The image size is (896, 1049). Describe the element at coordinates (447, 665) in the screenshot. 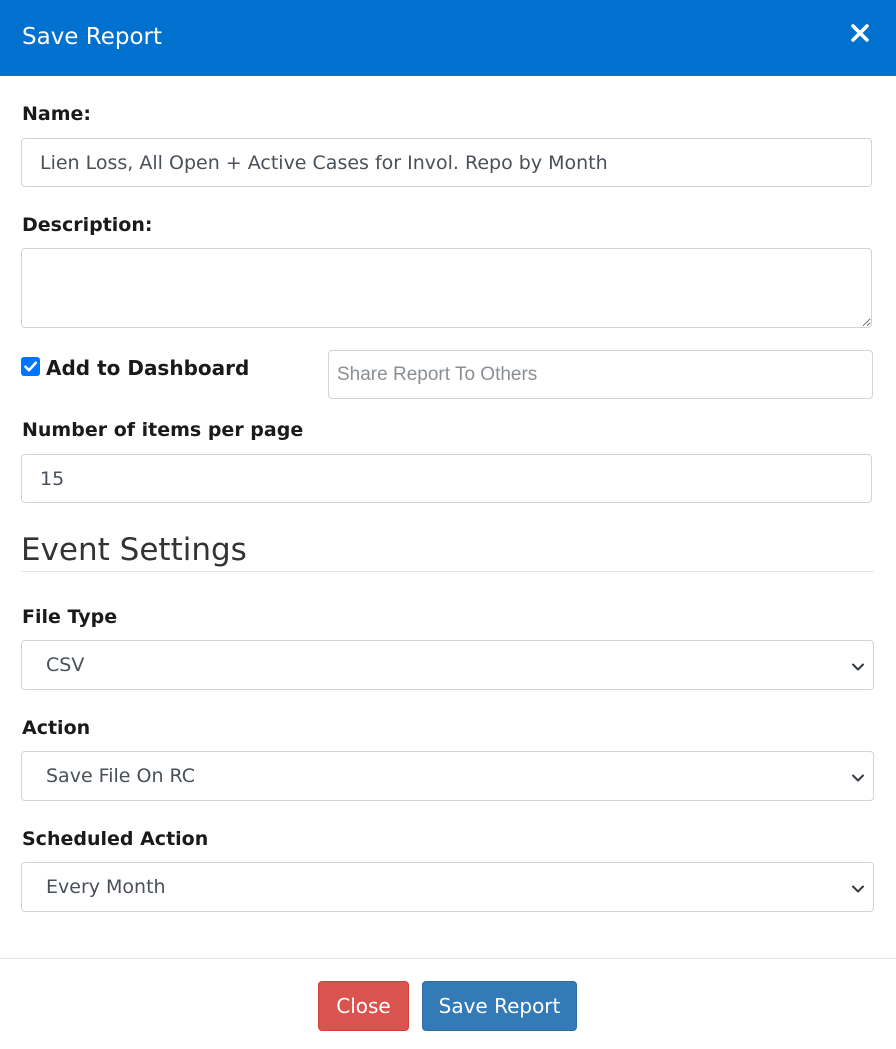

I see `file-type-select: CSV` at that location.